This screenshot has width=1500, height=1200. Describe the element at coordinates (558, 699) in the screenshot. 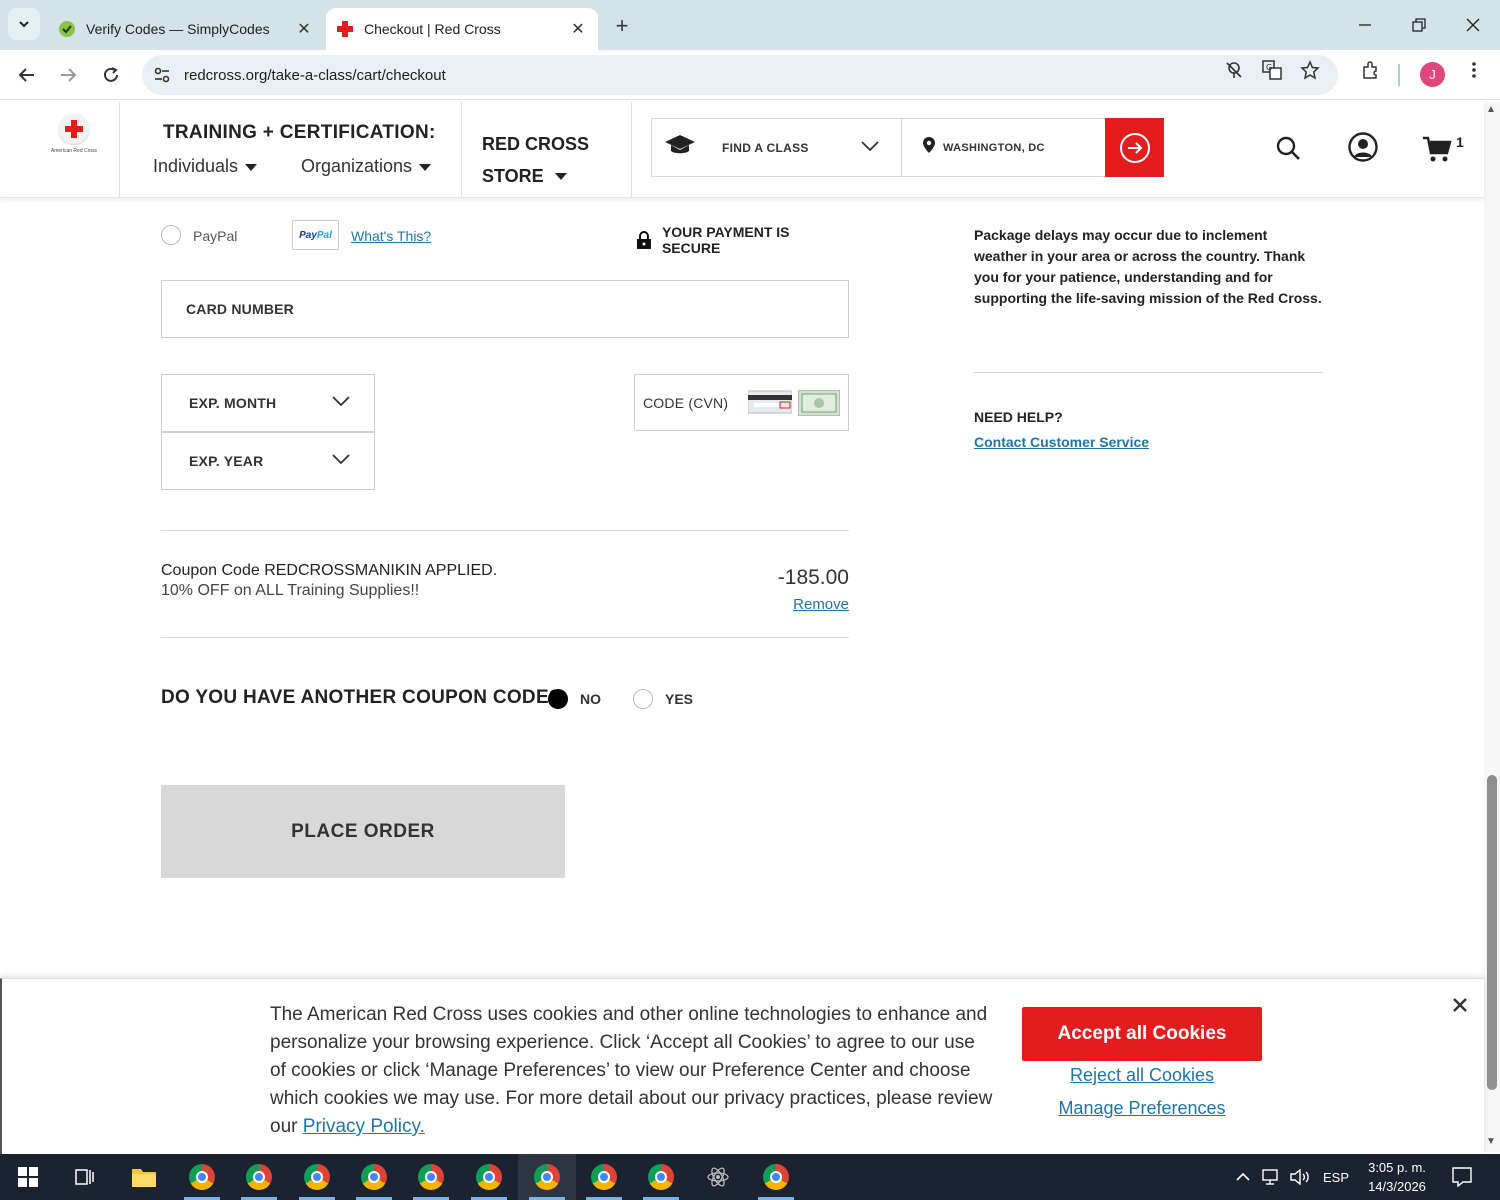

I see `no-radio` at that location.